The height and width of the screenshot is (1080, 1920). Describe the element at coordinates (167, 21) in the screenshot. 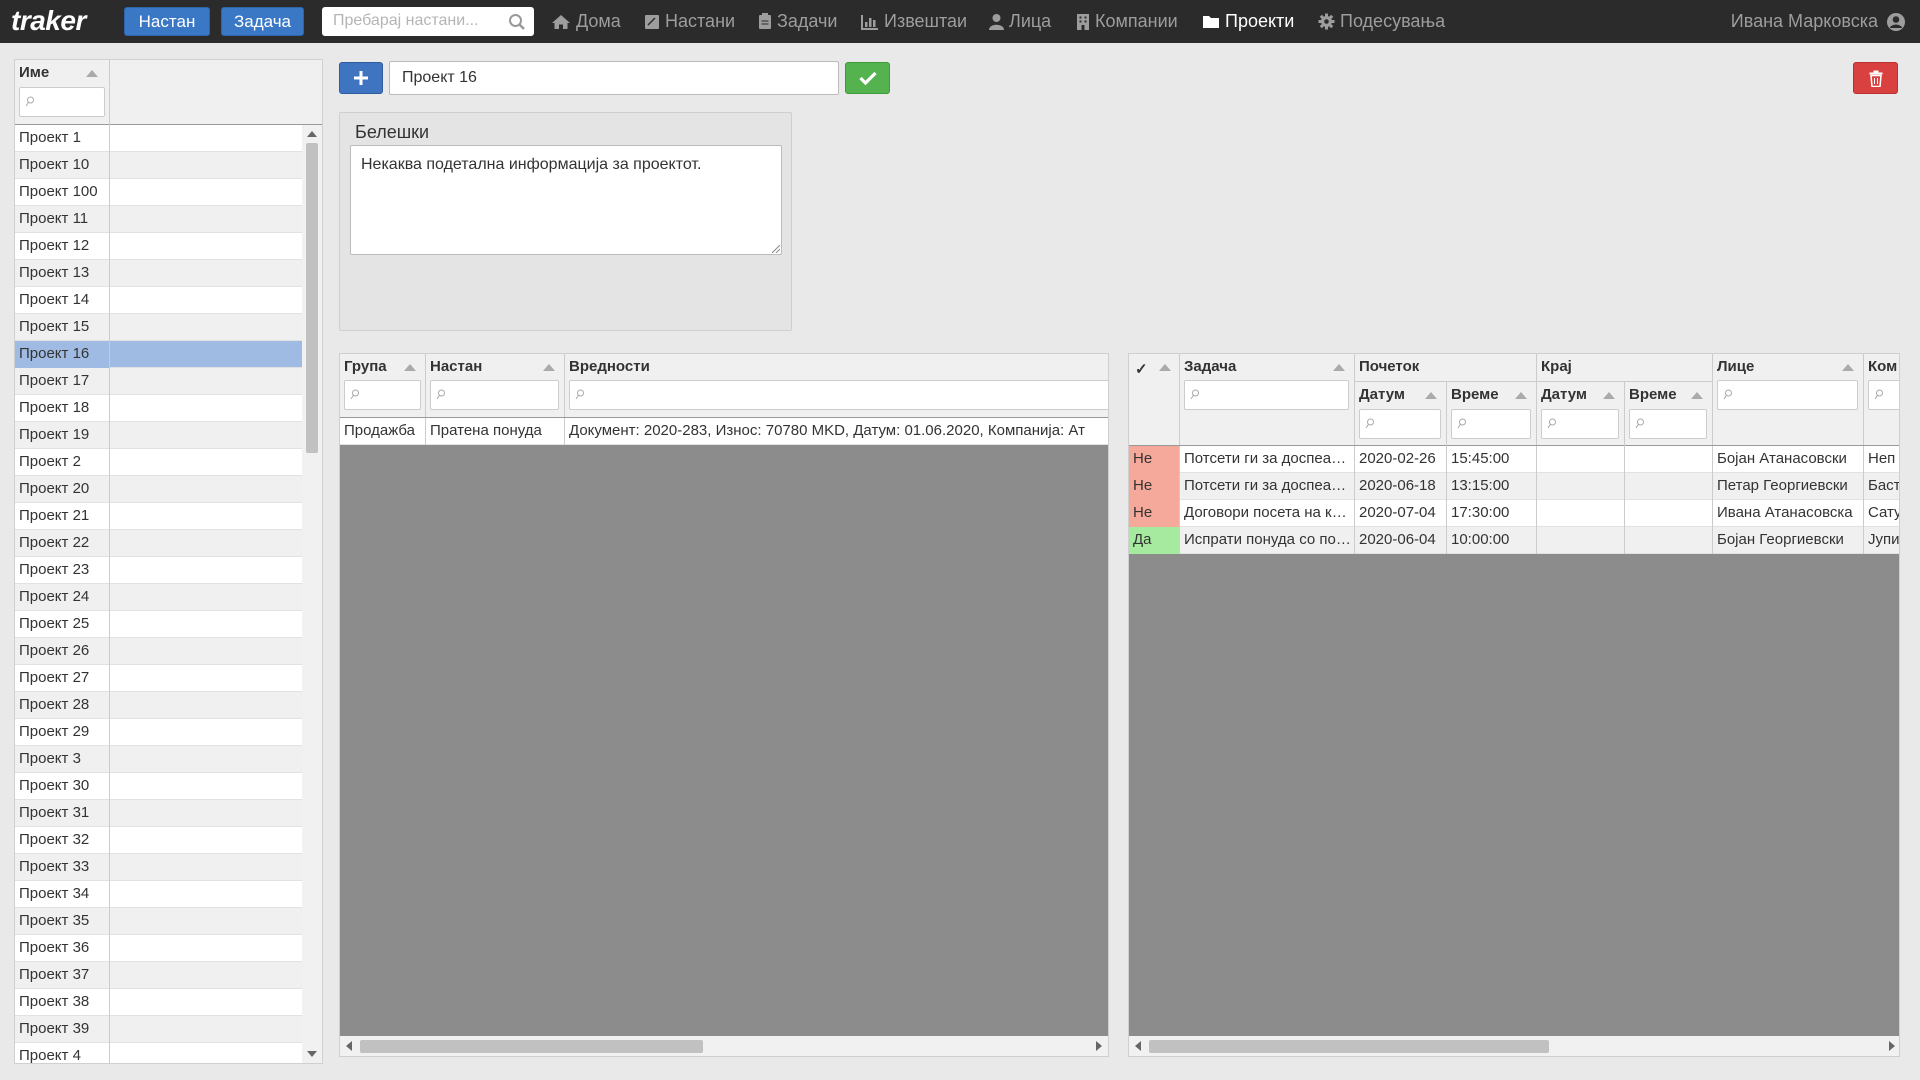

I see `new-event-button: Настан` at that location.